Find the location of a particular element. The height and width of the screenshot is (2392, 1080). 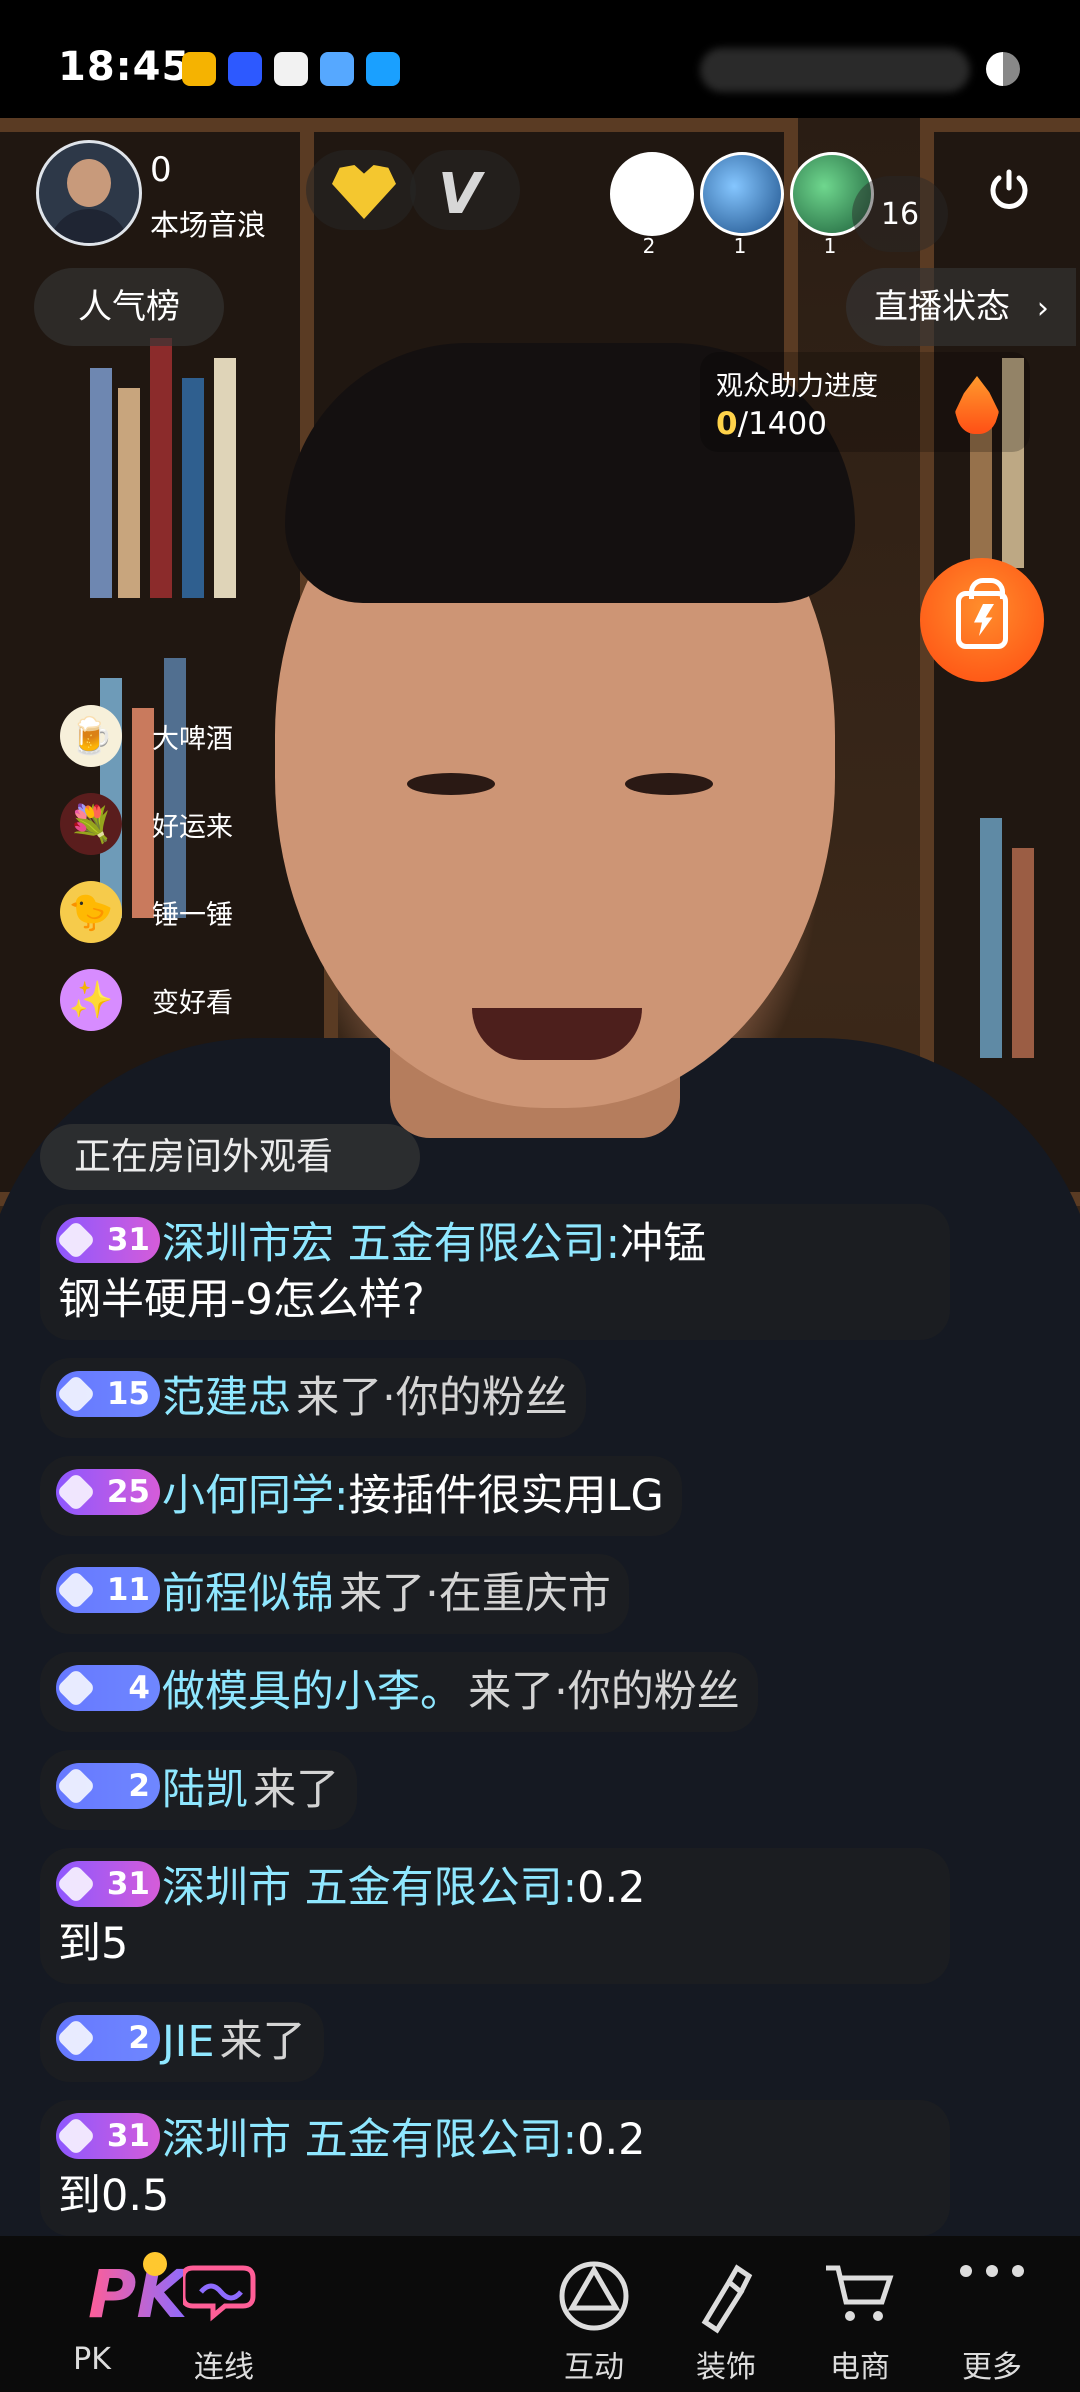

chat-join: 2 陆凯 来了 is located at coordinates (199, 1790).